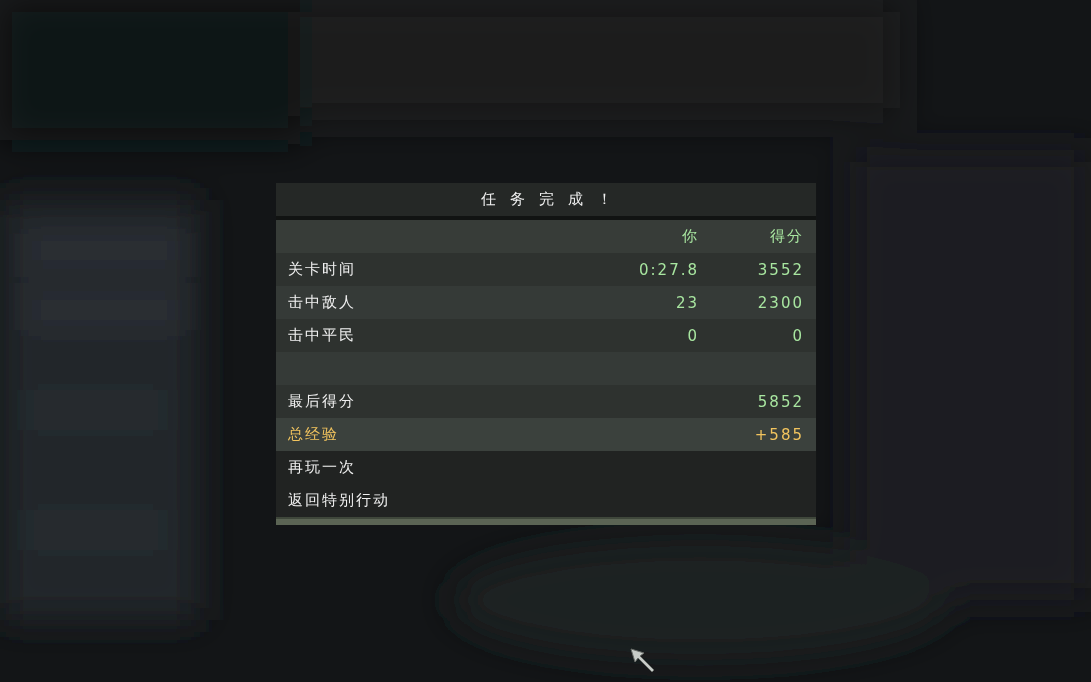 This screenshot has height=682, width=1091. What do you see at coordinates (690, 236) in the screenshot?
I see `column-header: 你` at bounding box center [690, 236].